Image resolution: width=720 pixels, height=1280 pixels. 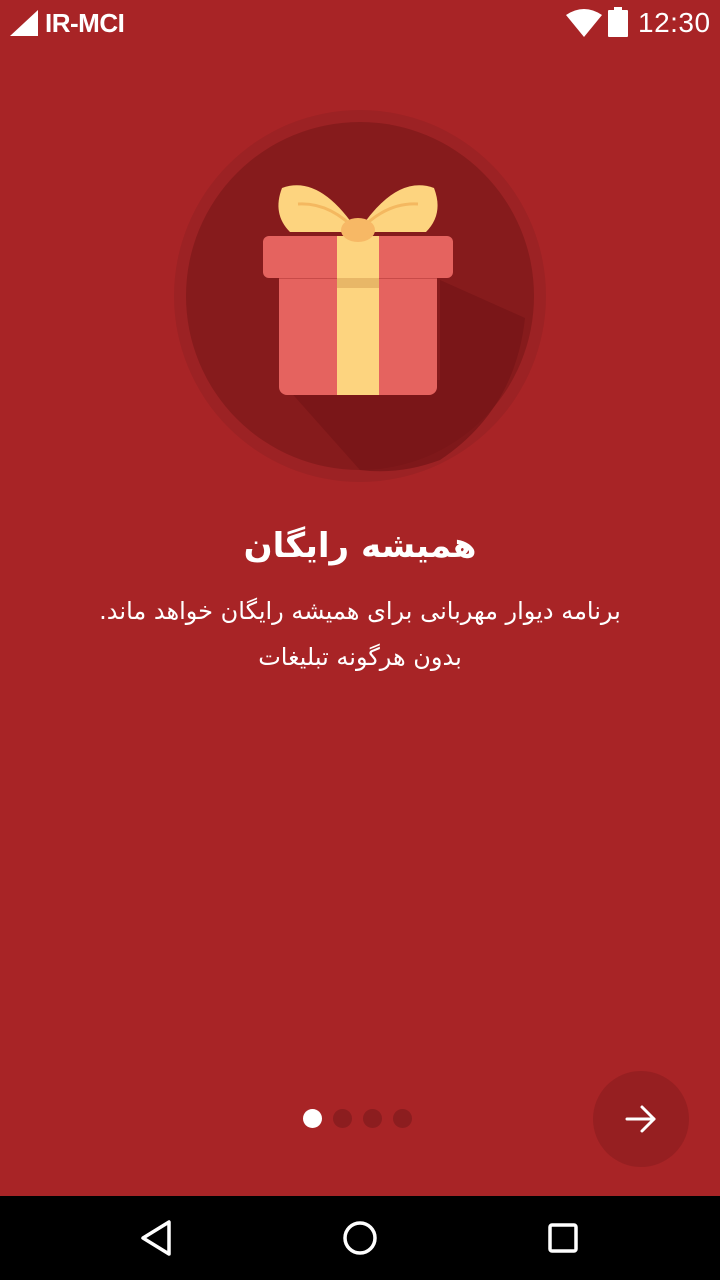 What do you see at coordinates (618, 22) in the screenshot?
I see `battery-icon` at bounding box center [618, 22].